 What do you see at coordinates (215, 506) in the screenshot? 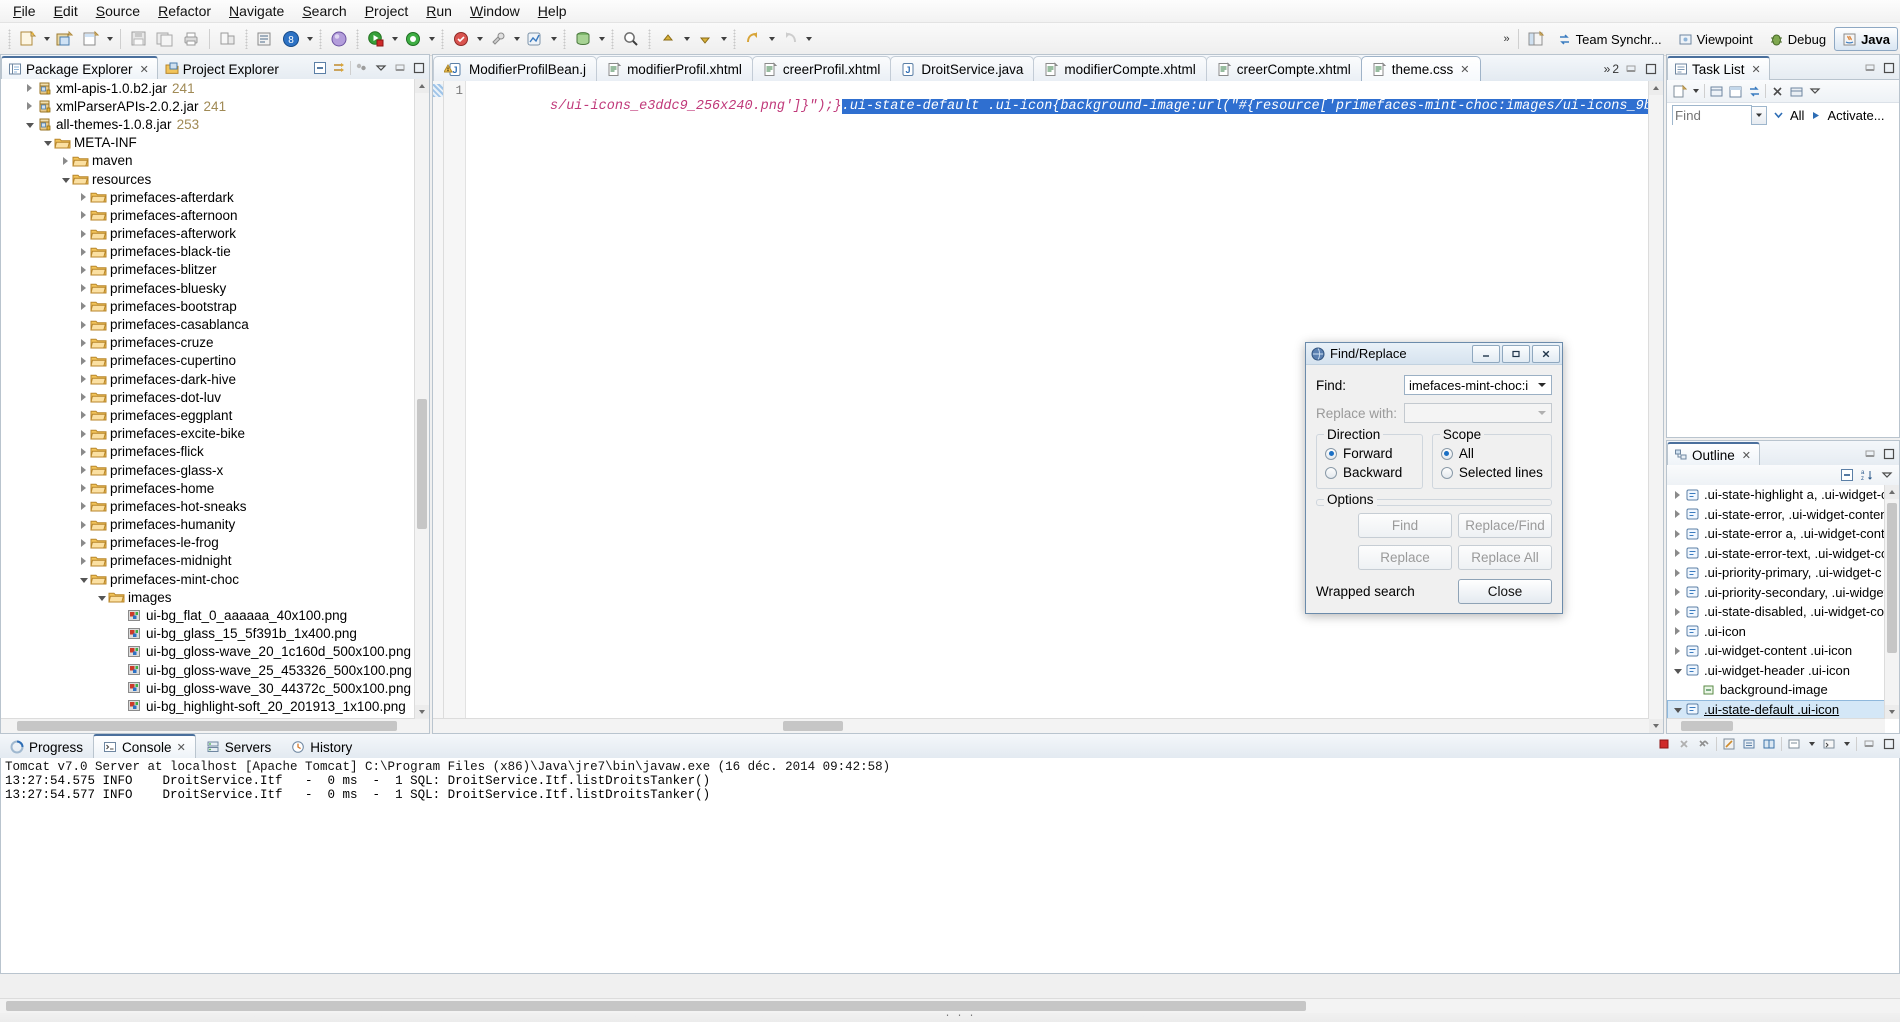
I see `tree-item: primefaces-hot-sneaks` at bounding box center [215, 506].